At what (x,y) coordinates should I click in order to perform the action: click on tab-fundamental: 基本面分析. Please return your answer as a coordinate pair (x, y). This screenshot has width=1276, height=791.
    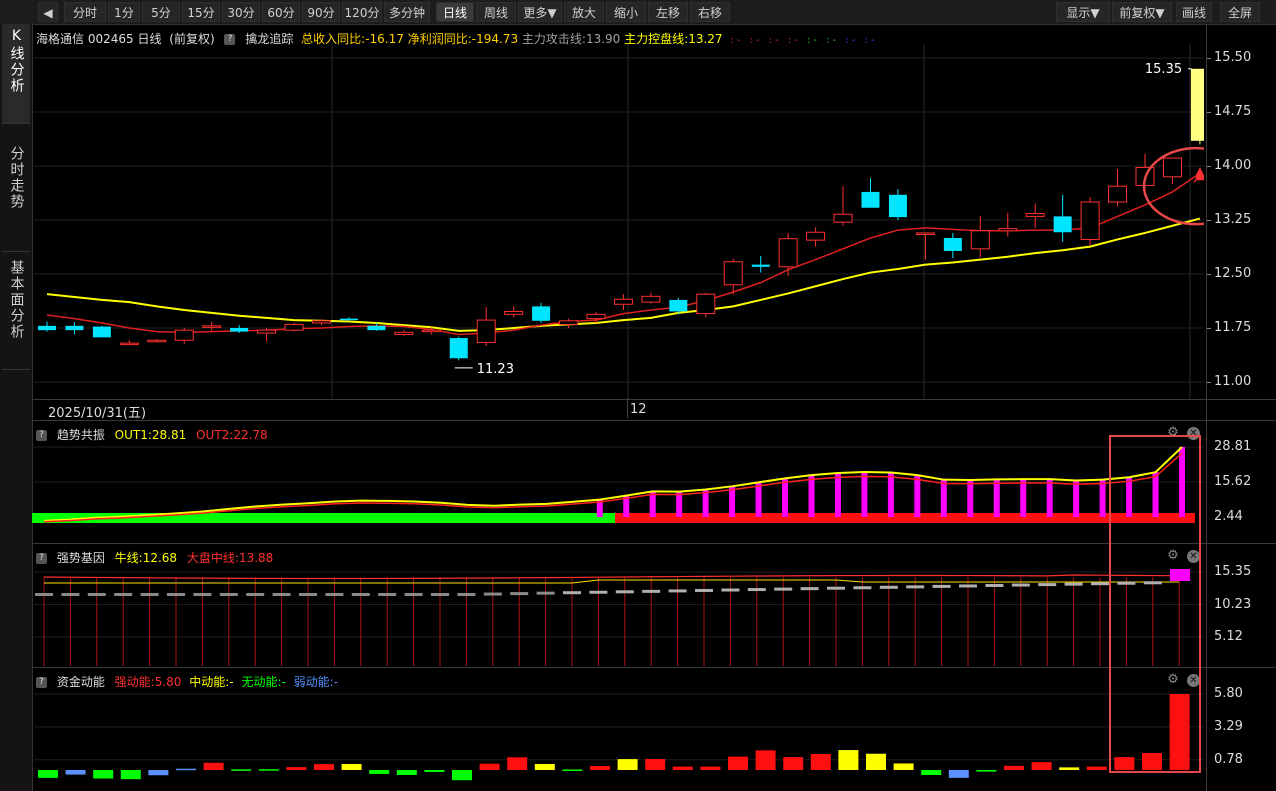
    Looking at the image, I should click on (16, 313).